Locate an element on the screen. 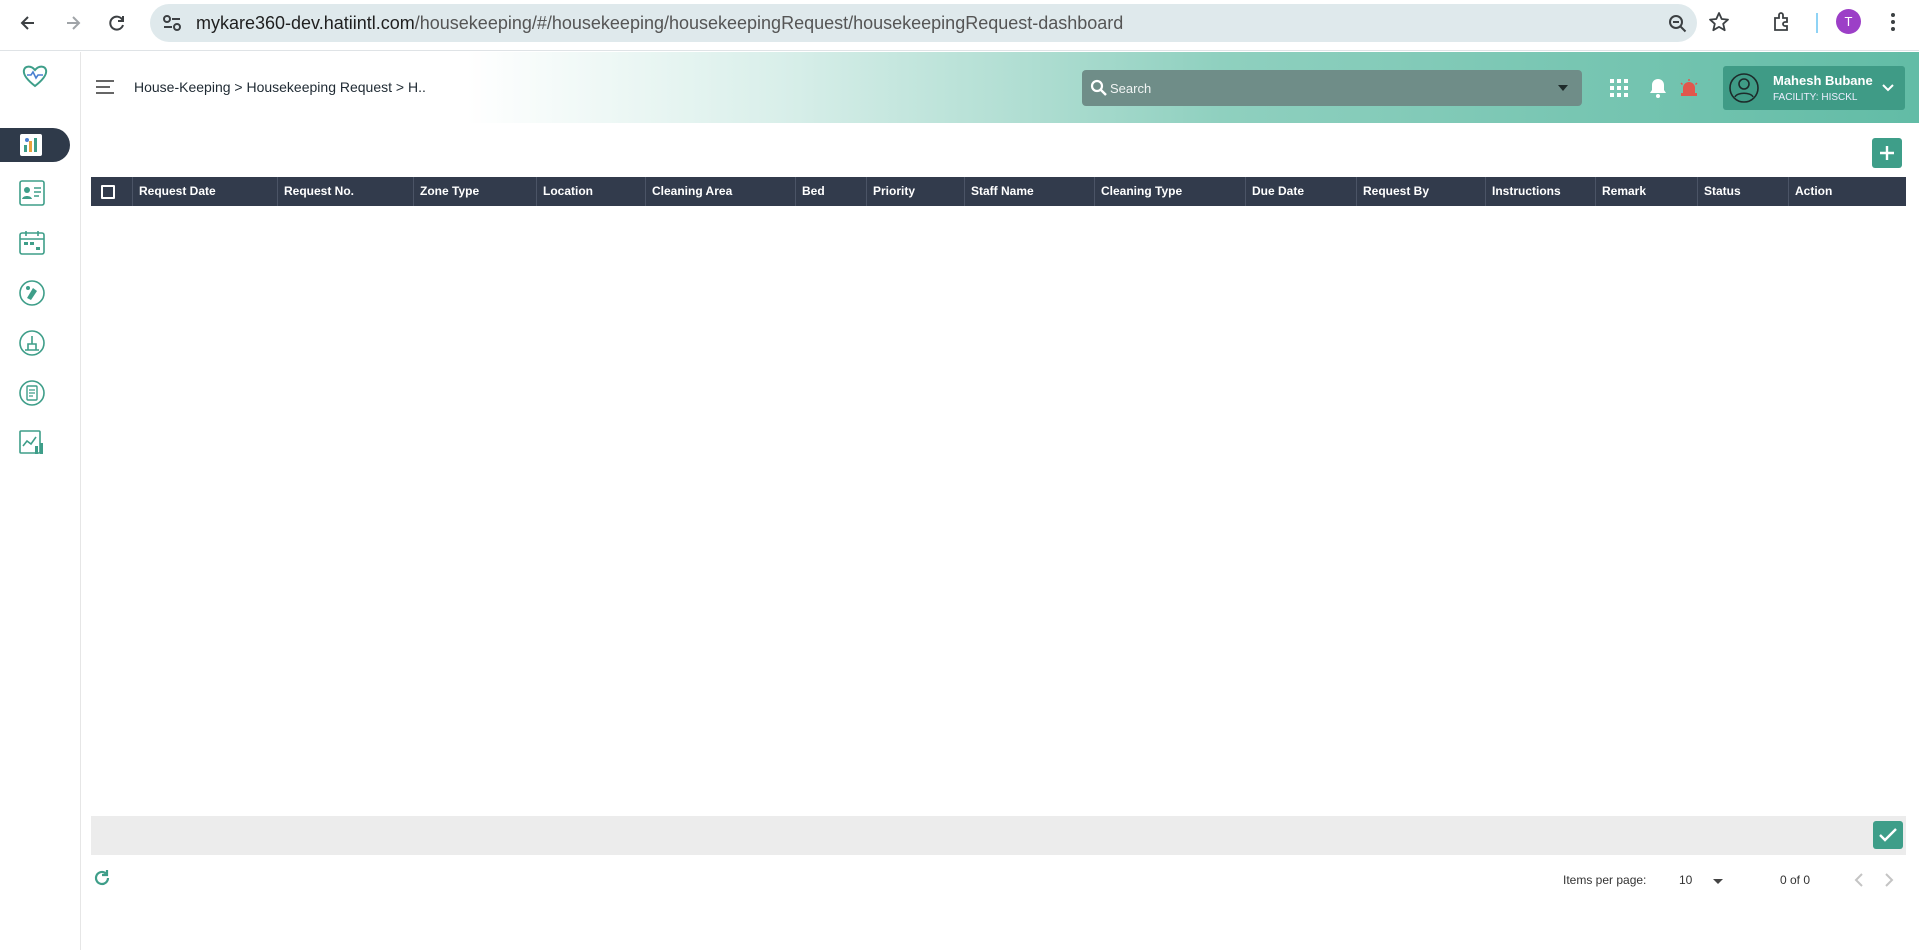 This screenshot has height=950, width=1919. global-search is located at coordinates (1332, 88).